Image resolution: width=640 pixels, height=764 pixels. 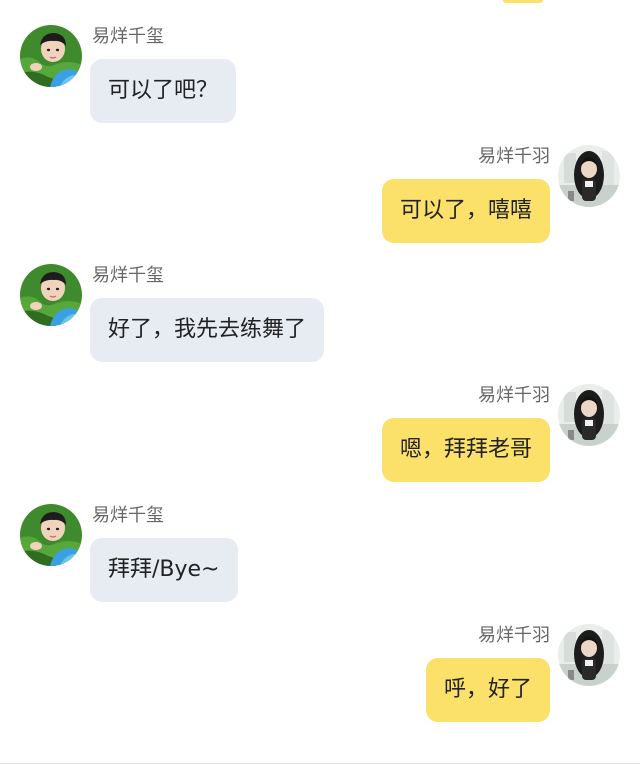 I want to click on message-bubble: 可以了吧？, so click(x=163, y=91).